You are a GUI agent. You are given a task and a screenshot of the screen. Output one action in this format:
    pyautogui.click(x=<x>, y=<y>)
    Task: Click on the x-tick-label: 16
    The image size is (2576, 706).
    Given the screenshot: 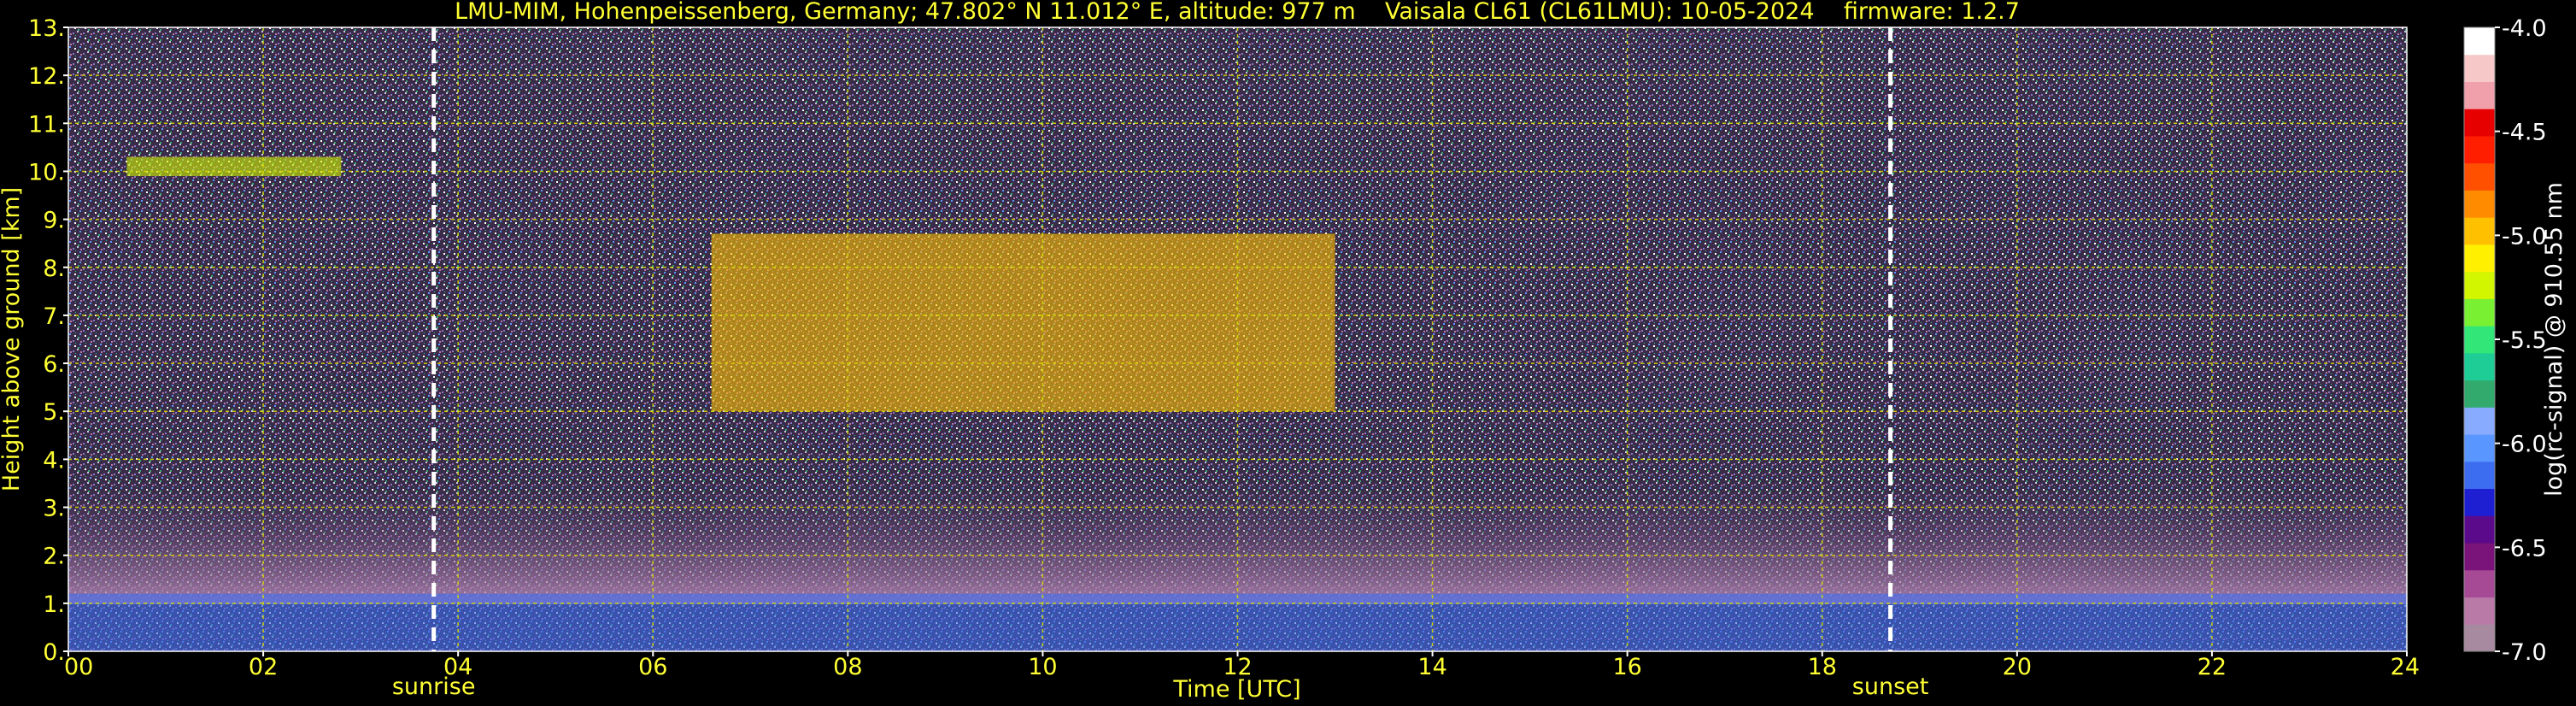 What is the action you would take?
    pyautogui.click(x=1626, y=667)
    